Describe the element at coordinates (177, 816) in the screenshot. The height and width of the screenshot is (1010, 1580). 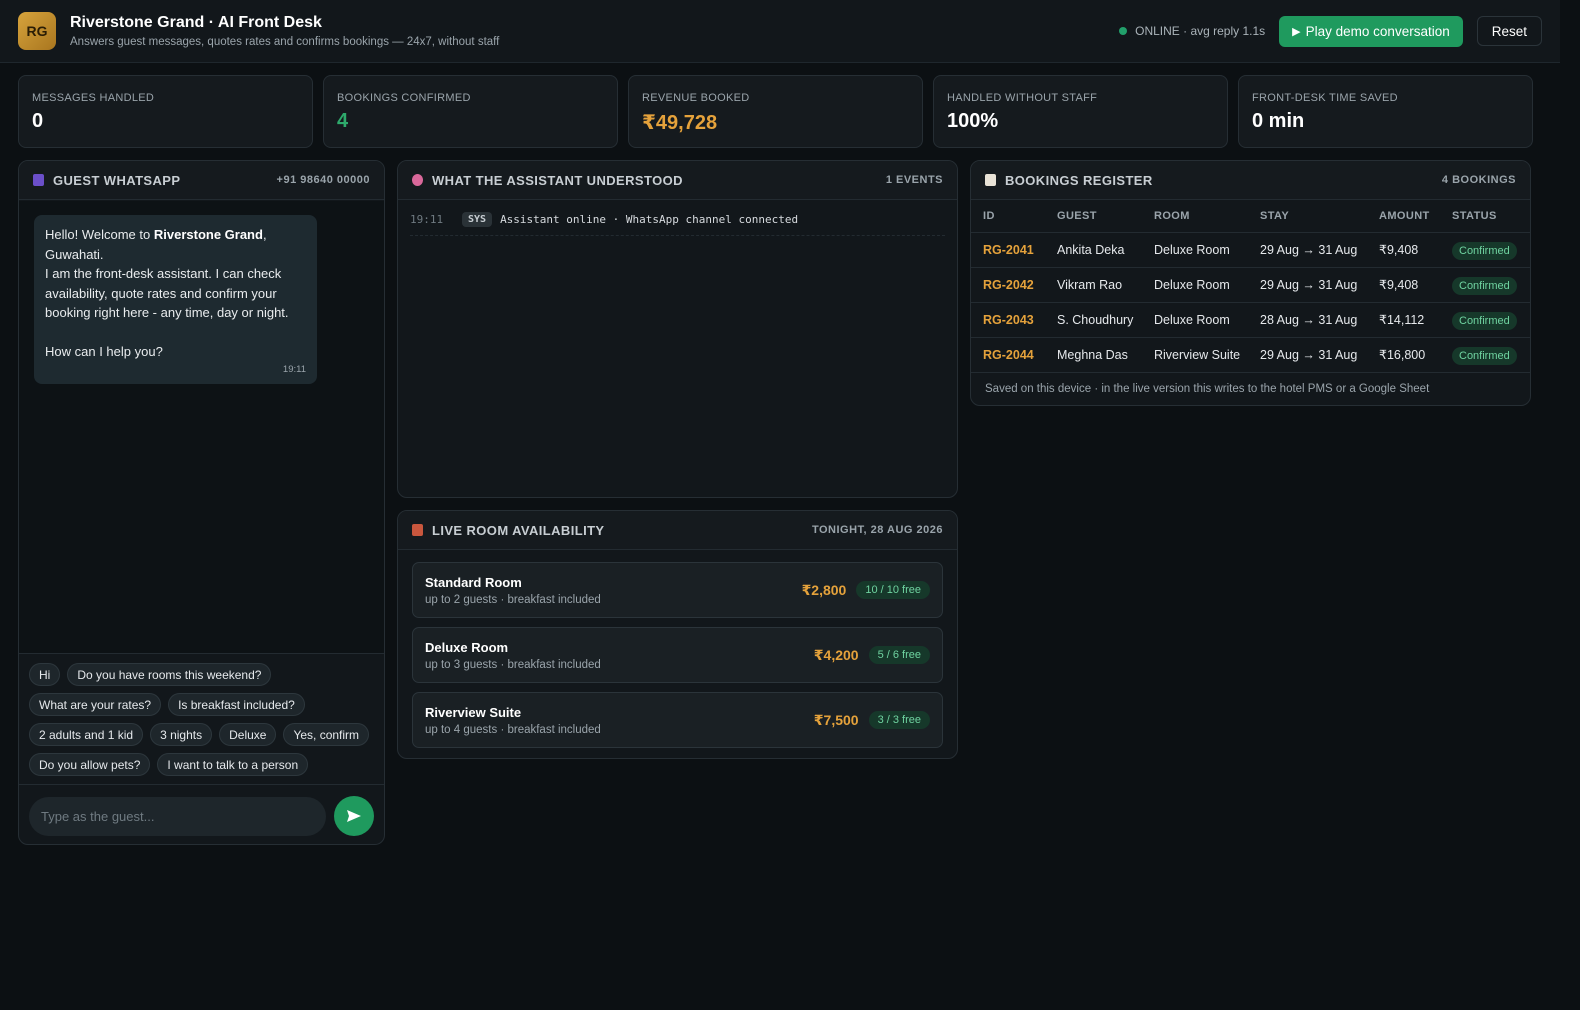
I see `guest-message-input` at that location.